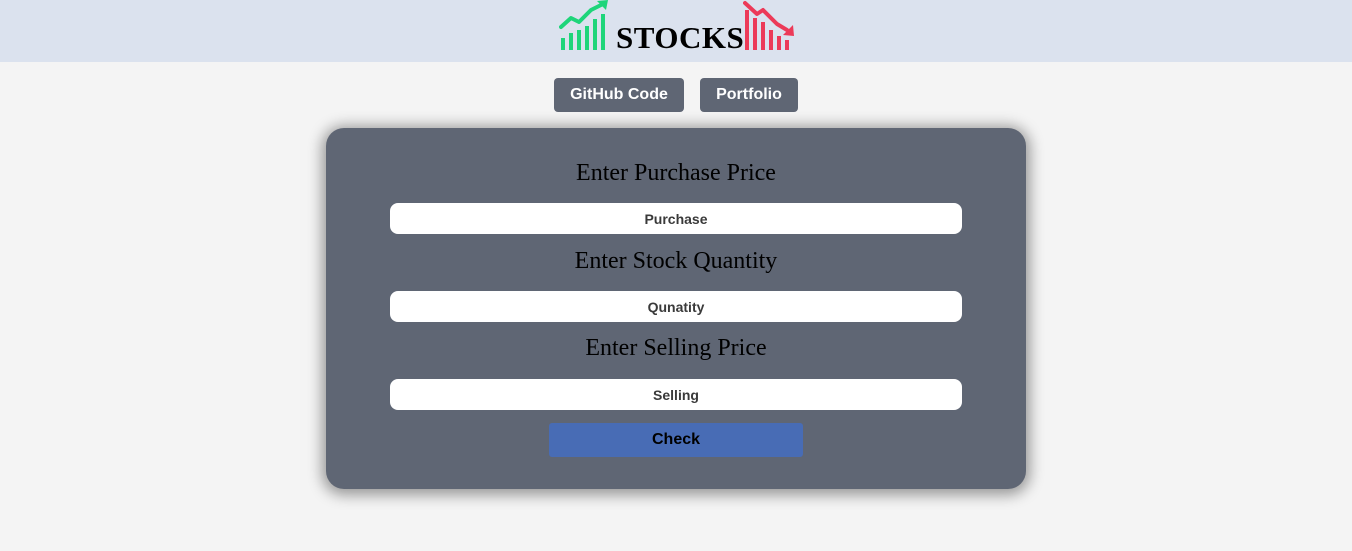 This screenshot has width=1352, height=551. I want to click on purchase-price-input, so click(676, 218).